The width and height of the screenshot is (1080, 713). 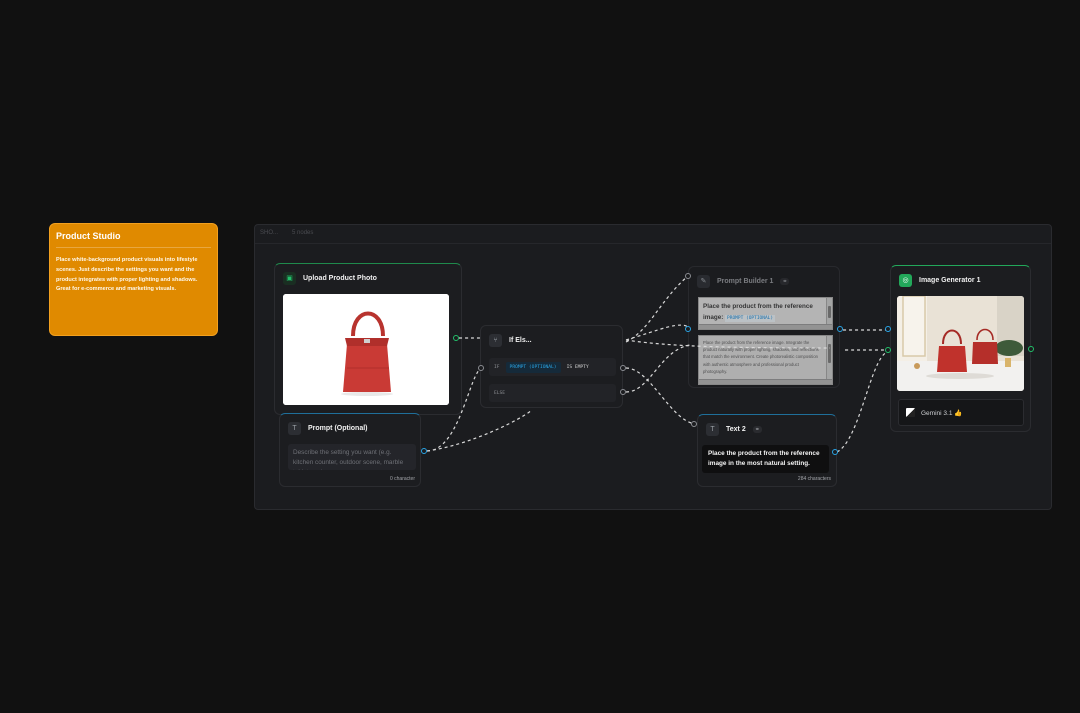 I want to click on image-icon: ▣, so click(x=289, y=278).